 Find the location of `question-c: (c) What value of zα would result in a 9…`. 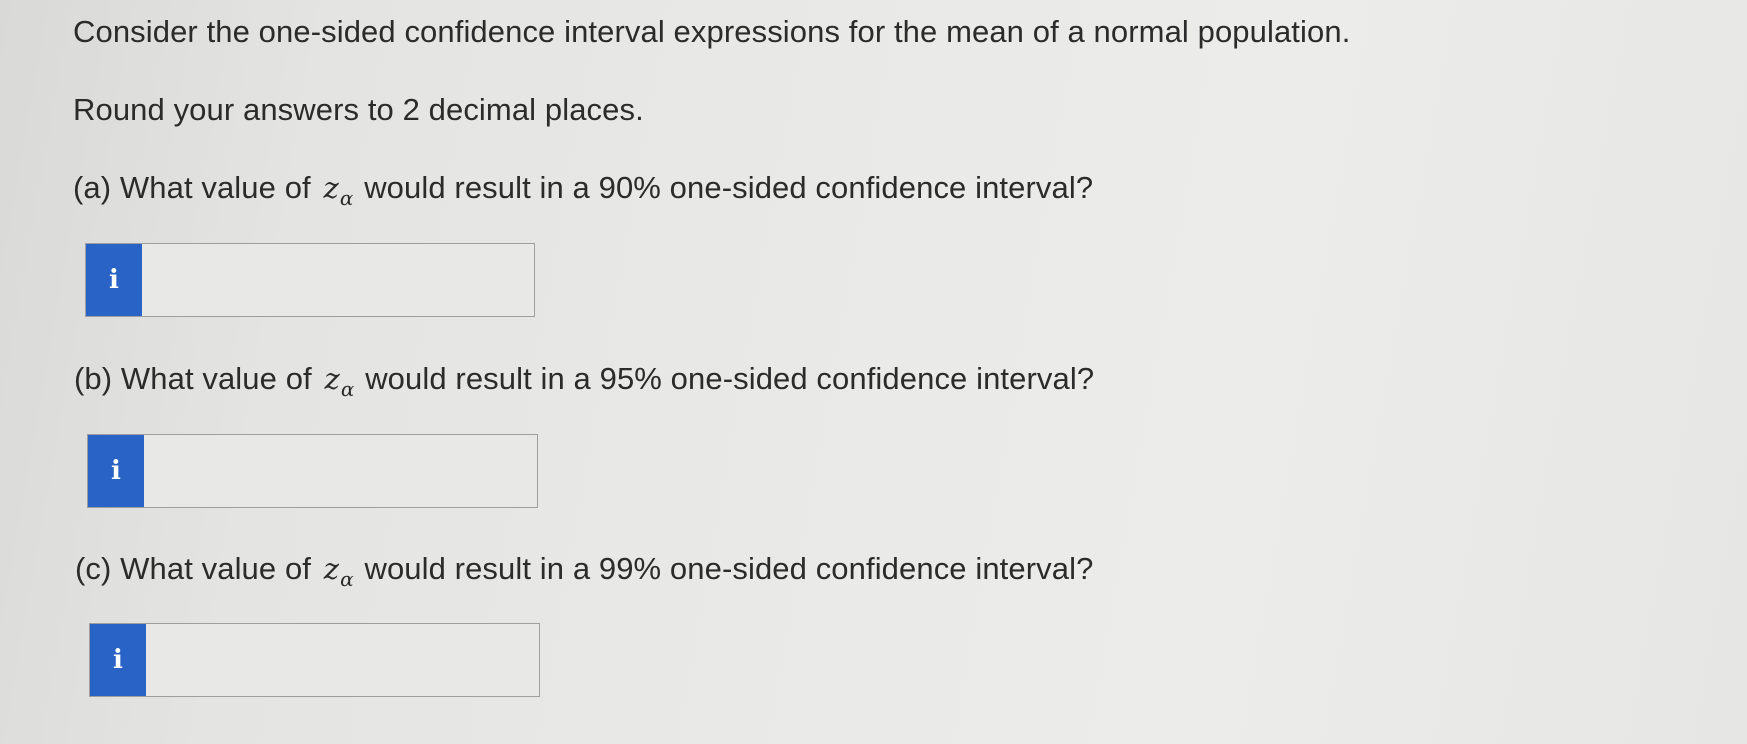

question-c: (c) What value of zα would result in a 9… is located at coordinates (584, 574).